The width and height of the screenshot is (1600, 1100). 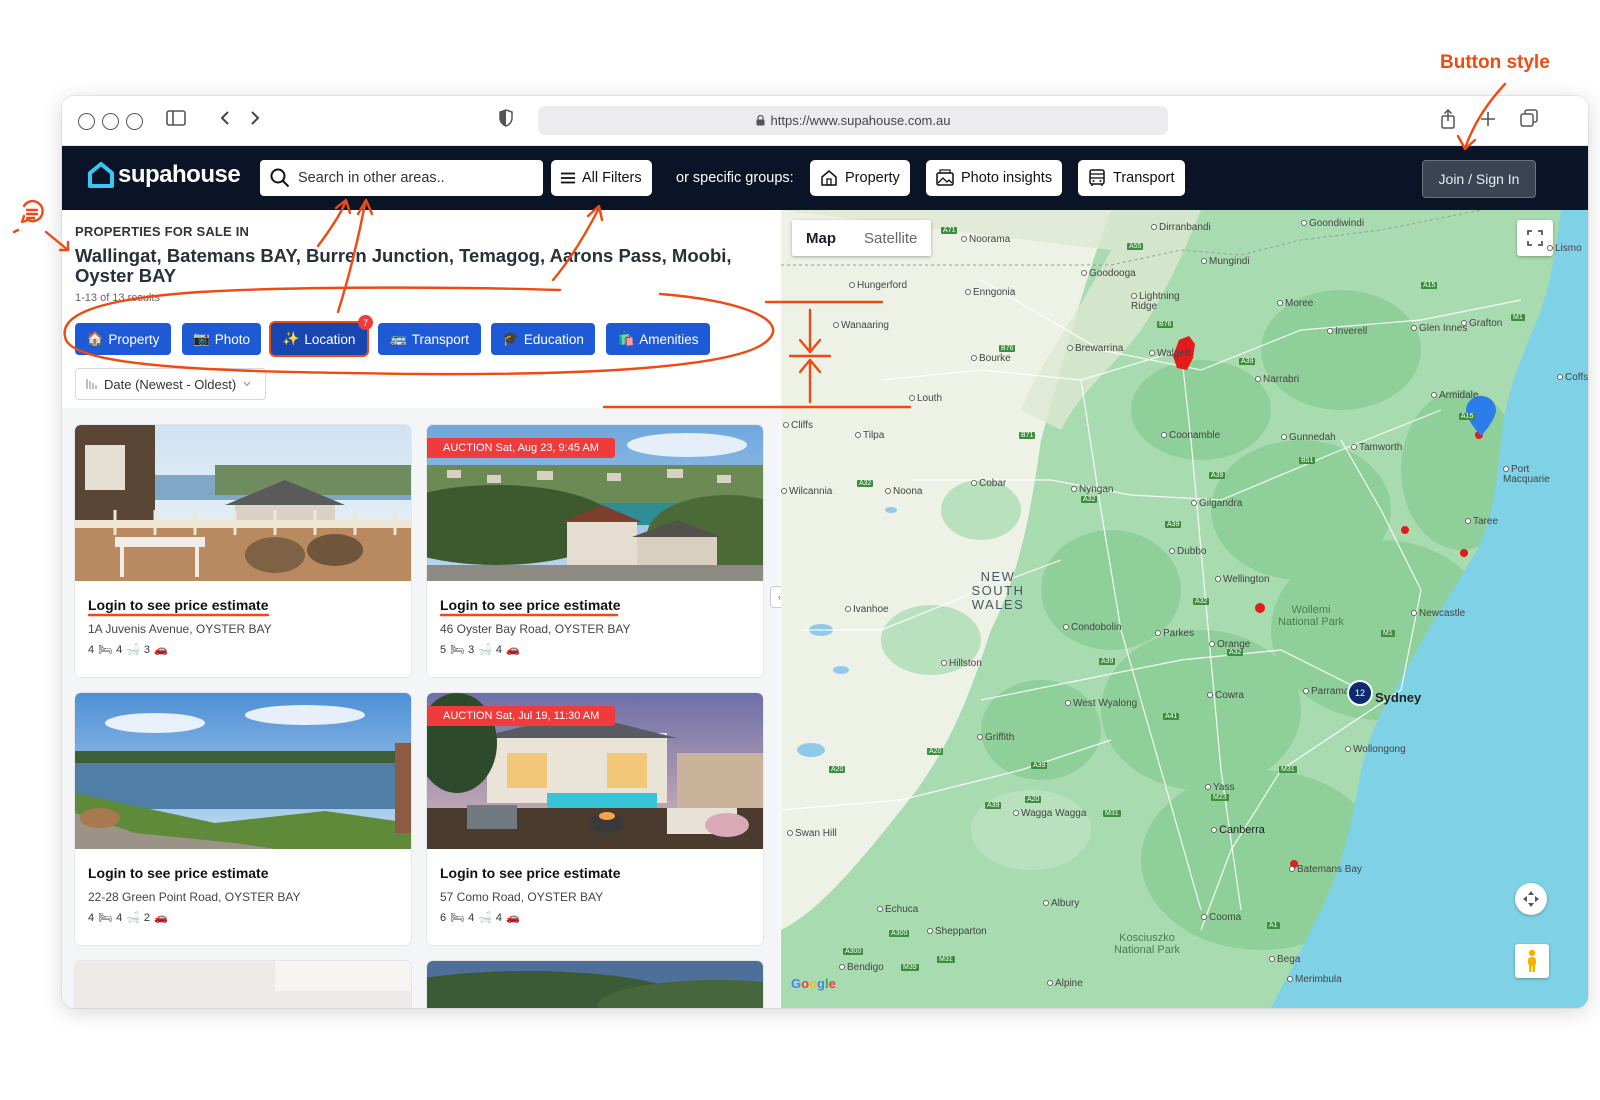 What do you see at coordinates (225, 121) in the screenshot?
I see `back-icon` at bounding box center [225, 121].